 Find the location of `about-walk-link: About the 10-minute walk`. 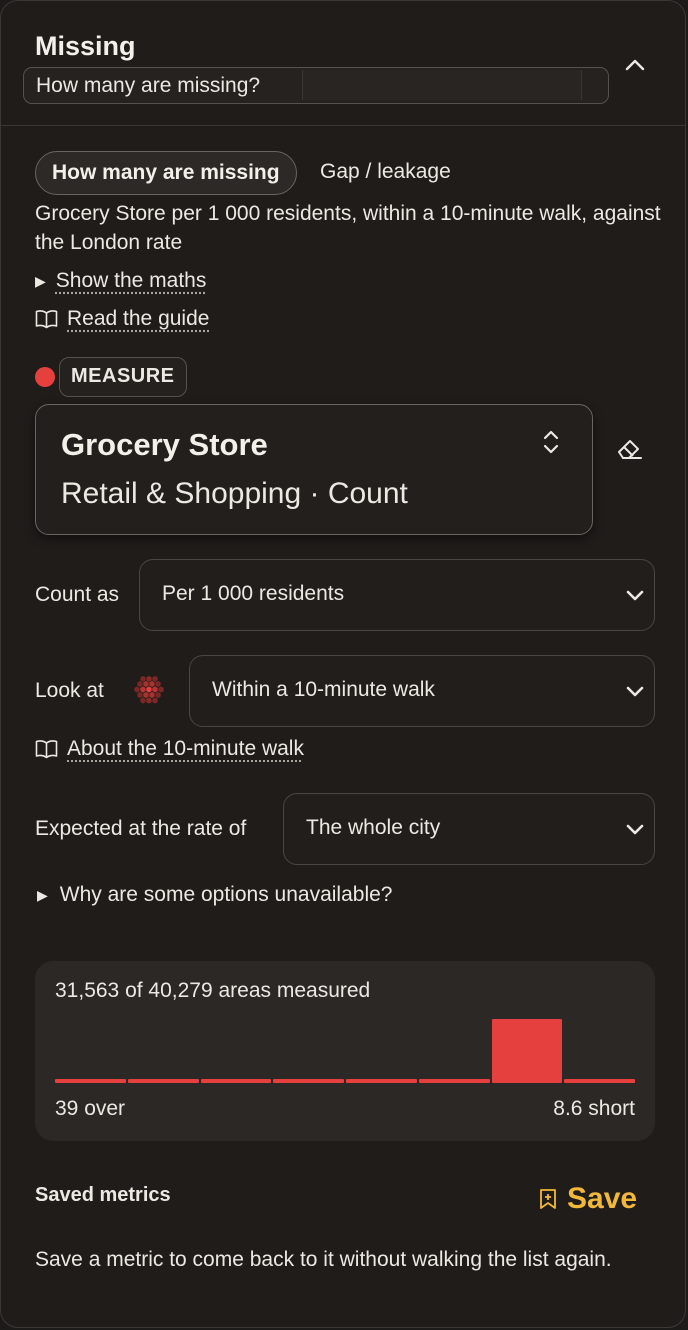

about-walk-link: About the 10-minute walk is located at coordinates (185, 749).